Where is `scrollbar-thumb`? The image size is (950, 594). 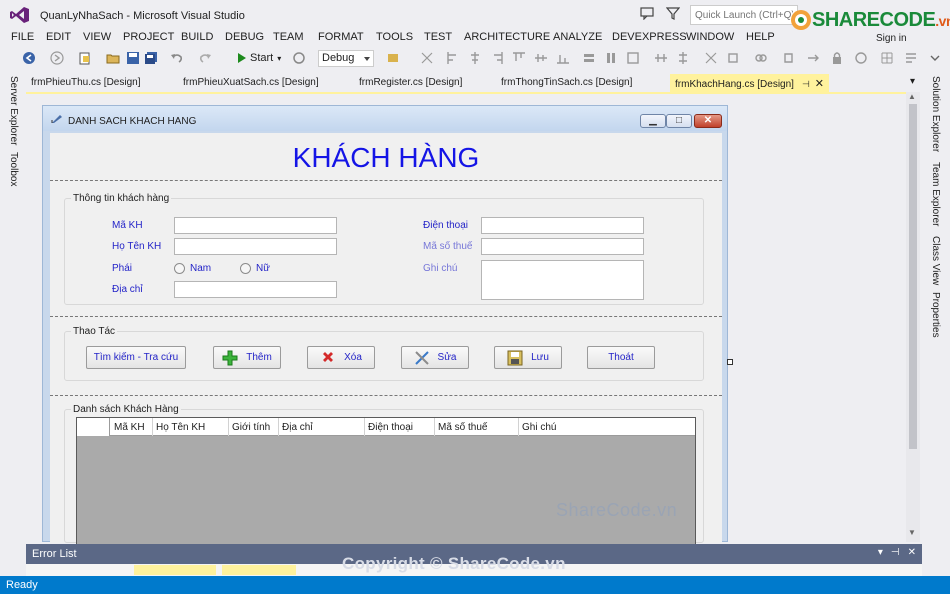
scrollbar-thumb is located at coordinates (913, 276).